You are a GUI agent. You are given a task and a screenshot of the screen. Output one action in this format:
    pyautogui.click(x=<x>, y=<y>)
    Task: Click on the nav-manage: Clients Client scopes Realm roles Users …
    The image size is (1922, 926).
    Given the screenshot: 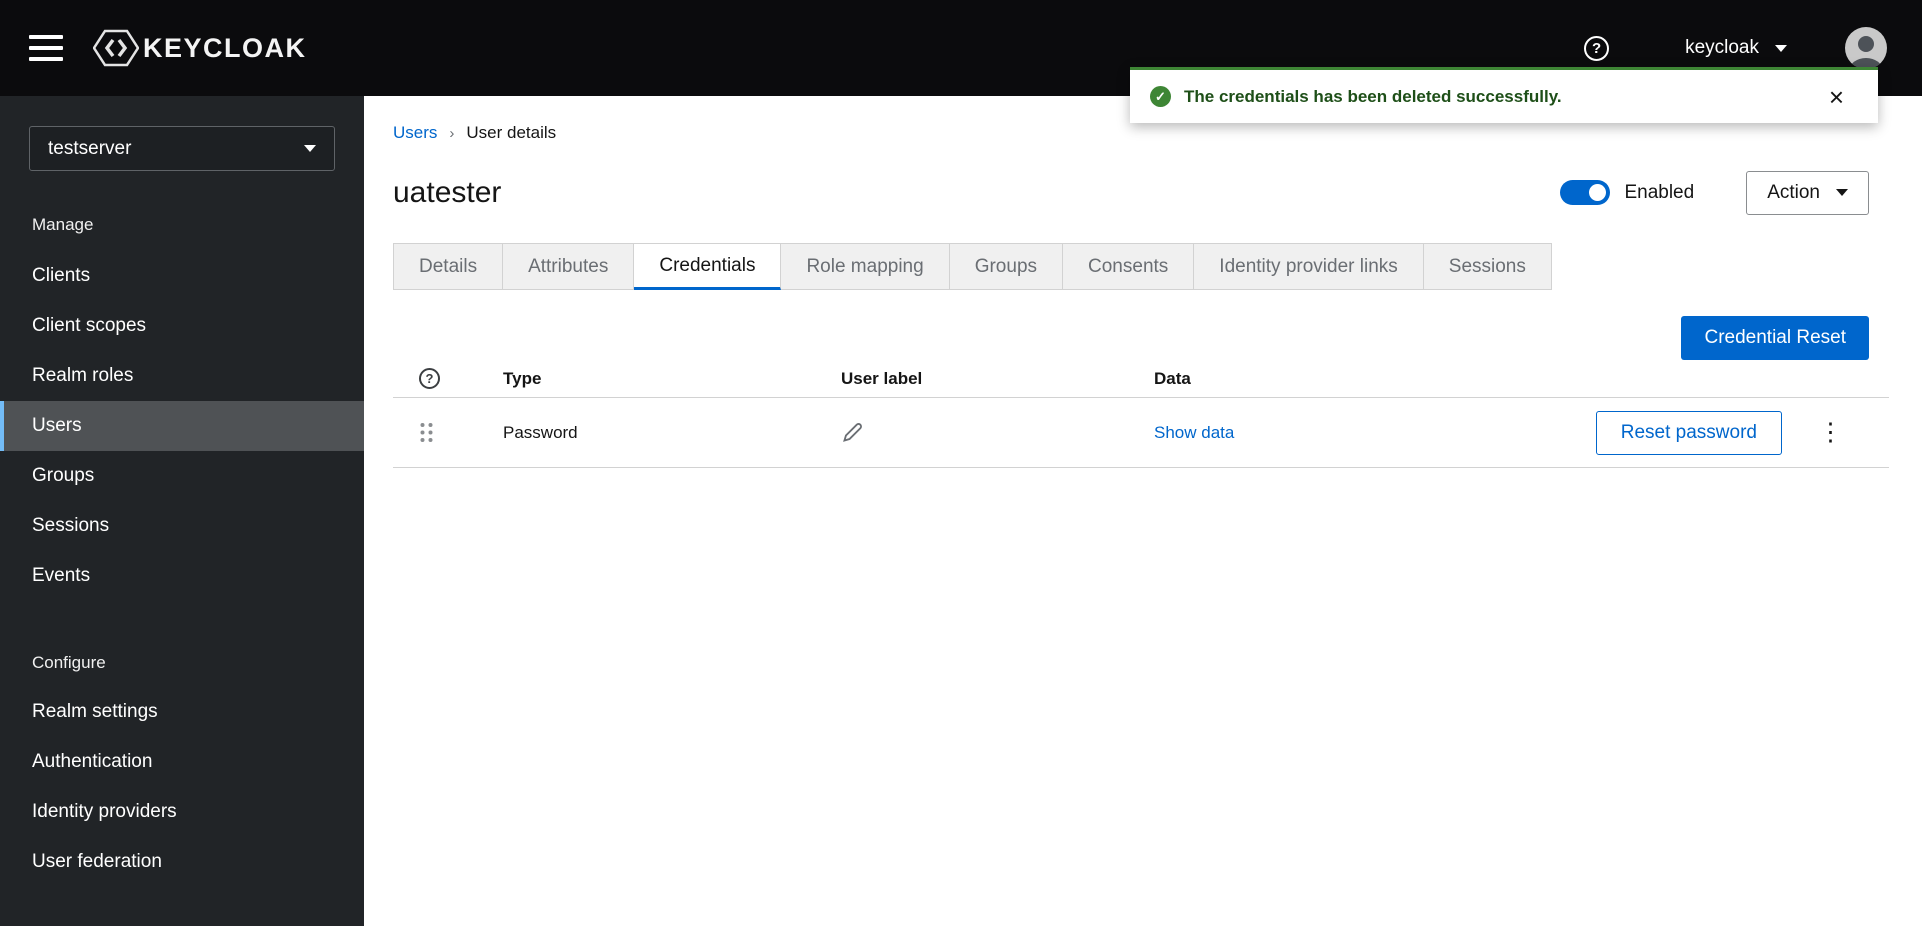 What is the action you would take?
    pyautogui.click(x=182, y=426)
    